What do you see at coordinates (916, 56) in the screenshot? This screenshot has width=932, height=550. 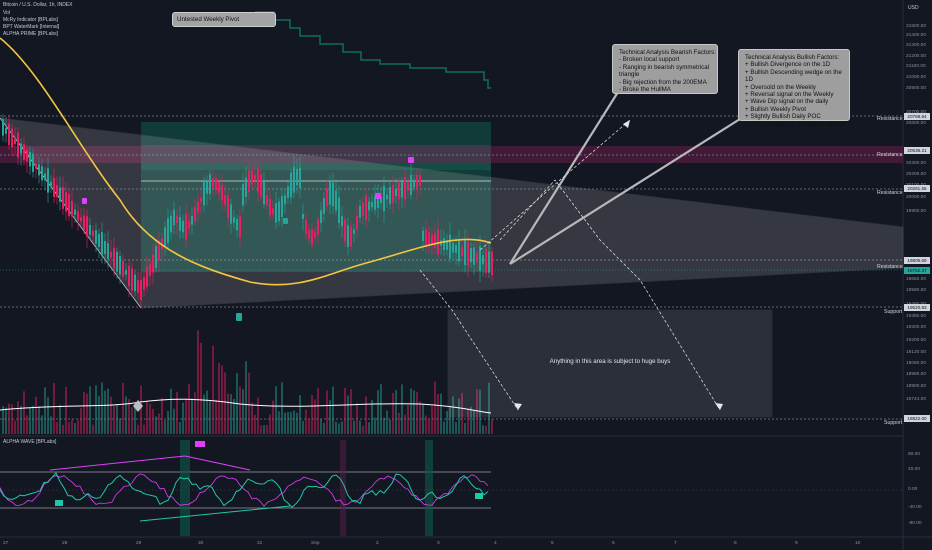 I see `price-tick: 21200.00` at bounding box center [916, 56].